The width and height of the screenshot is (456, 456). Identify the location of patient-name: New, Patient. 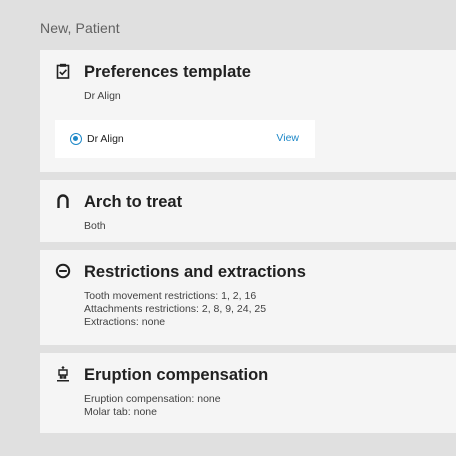
(80, 28).